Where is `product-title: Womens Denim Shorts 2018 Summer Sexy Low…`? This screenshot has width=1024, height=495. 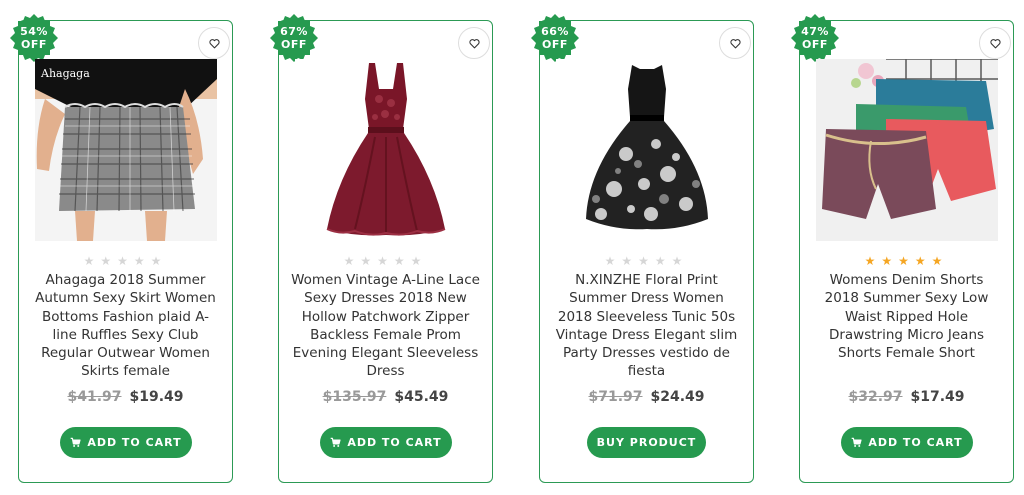 product-title: Womens Denim Shorts 2018 Summer Sexy Low… is located at coordinates (906, 316).